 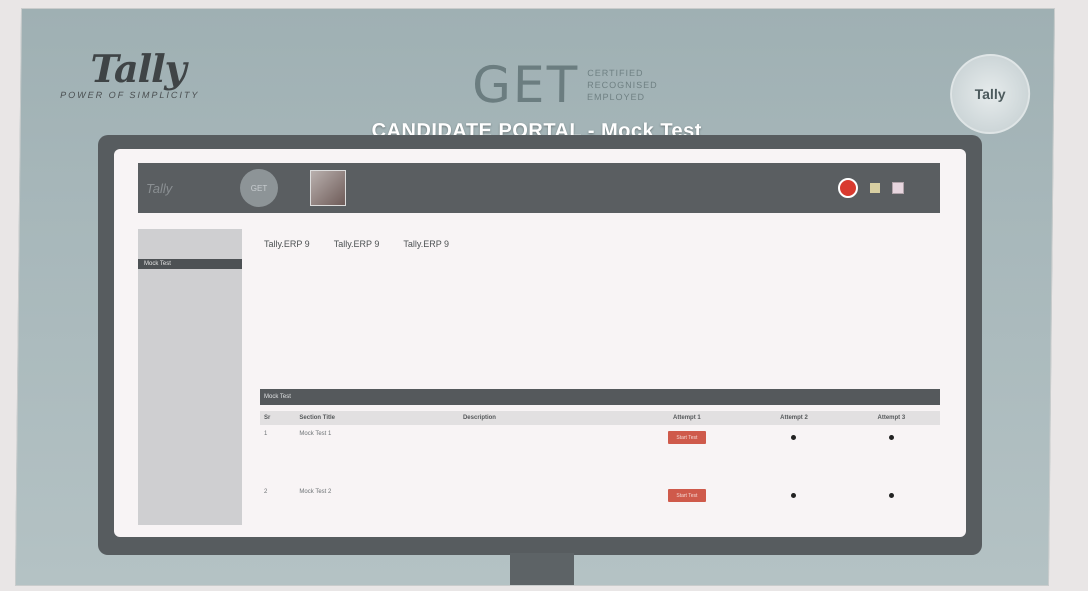 What do you see at coordinates (426, 244) in the screenshot?
I see `tab-3: Tally.ERP 9` at bounding box center [426, 244].